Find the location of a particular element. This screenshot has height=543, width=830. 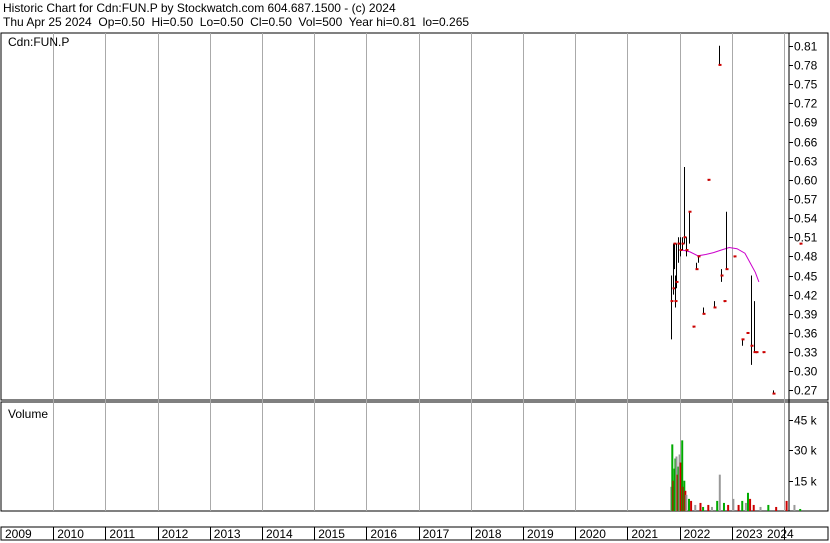

x-tick-label: 2011 is located at coordinates (122, 534).